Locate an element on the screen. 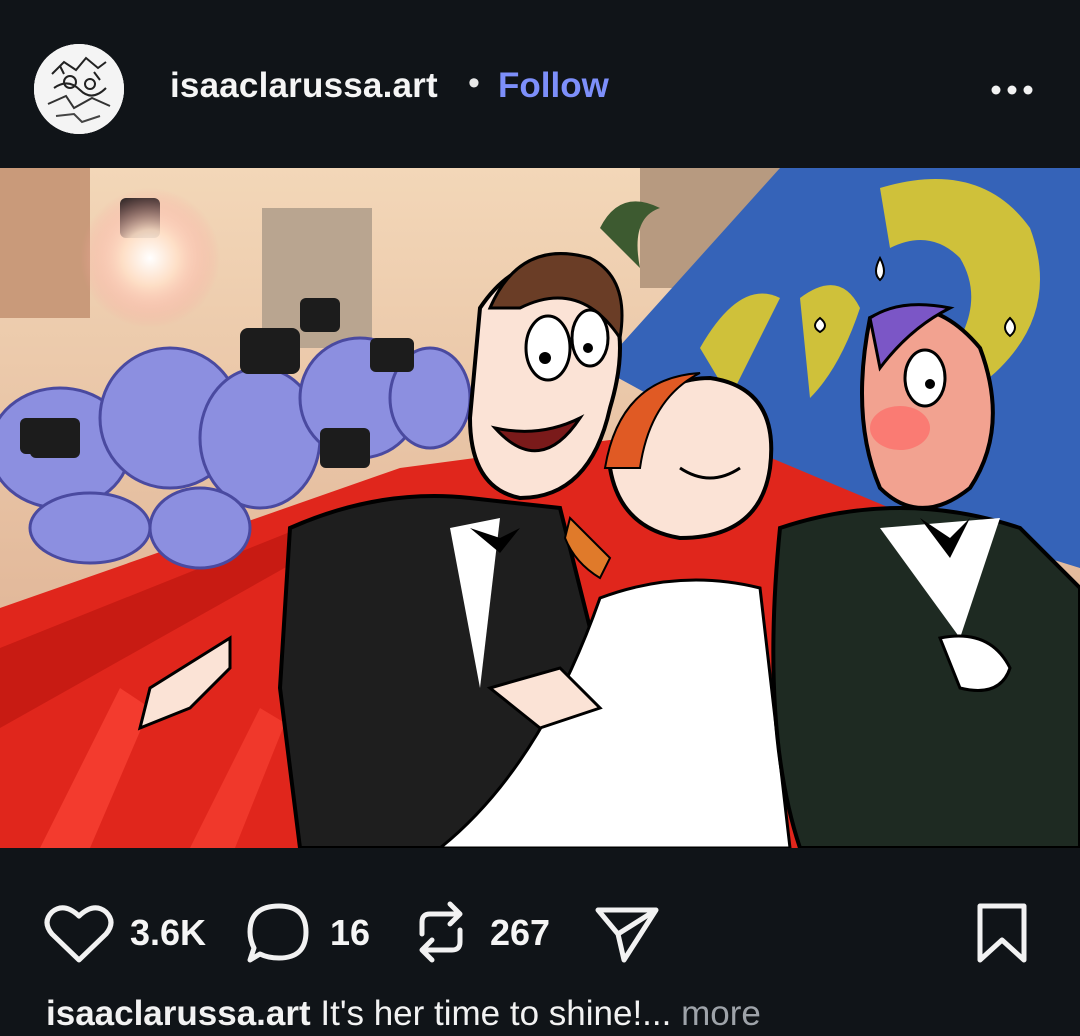 This screenshot has width=1080, height=1036. follow-button: Follow is located at coordinates (553, 86).